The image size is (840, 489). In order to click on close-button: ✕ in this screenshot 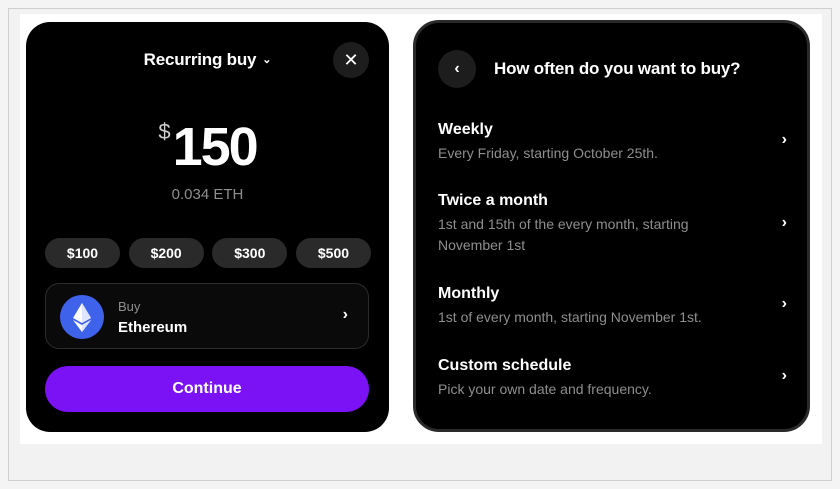, I will do `click(351, 60)`.